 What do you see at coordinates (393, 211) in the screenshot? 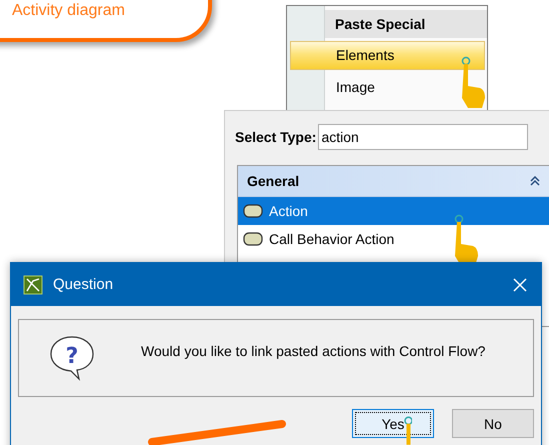
I see `list-item: Action` at bounding box center [393, 211].